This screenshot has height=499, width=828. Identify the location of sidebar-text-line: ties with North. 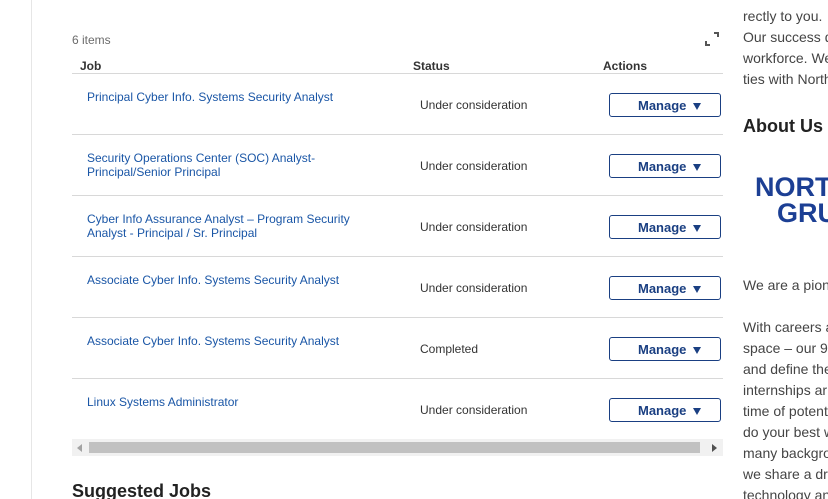
(785, 79).